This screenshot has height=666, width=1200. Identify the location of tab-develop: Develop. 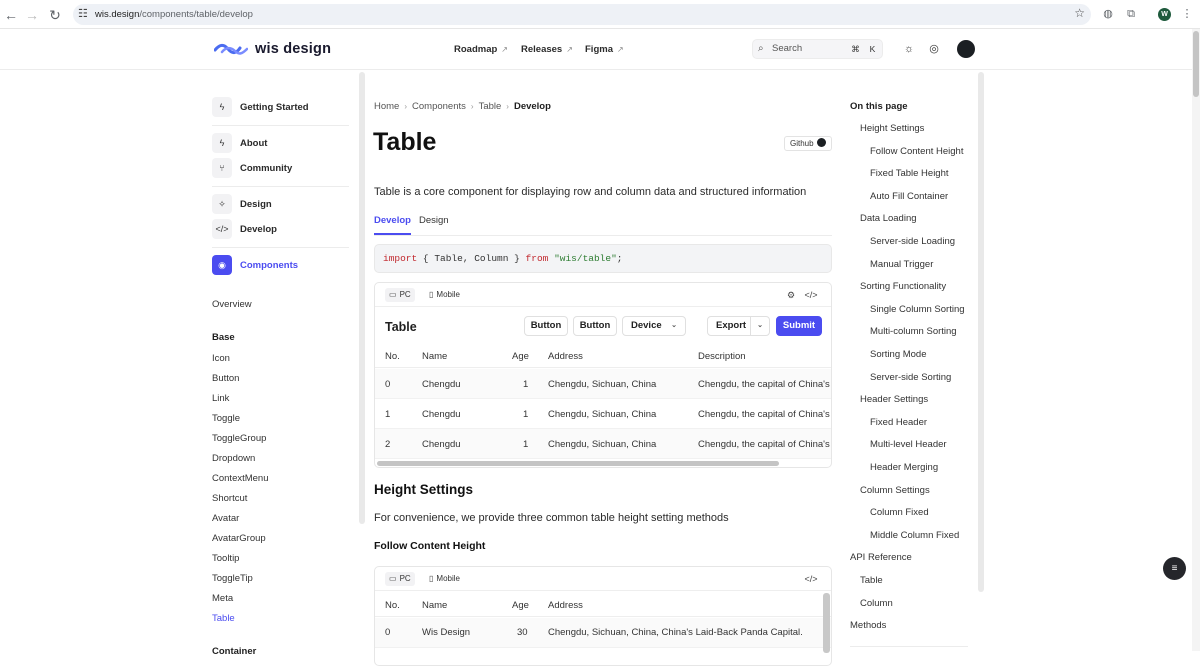
(392, 225).